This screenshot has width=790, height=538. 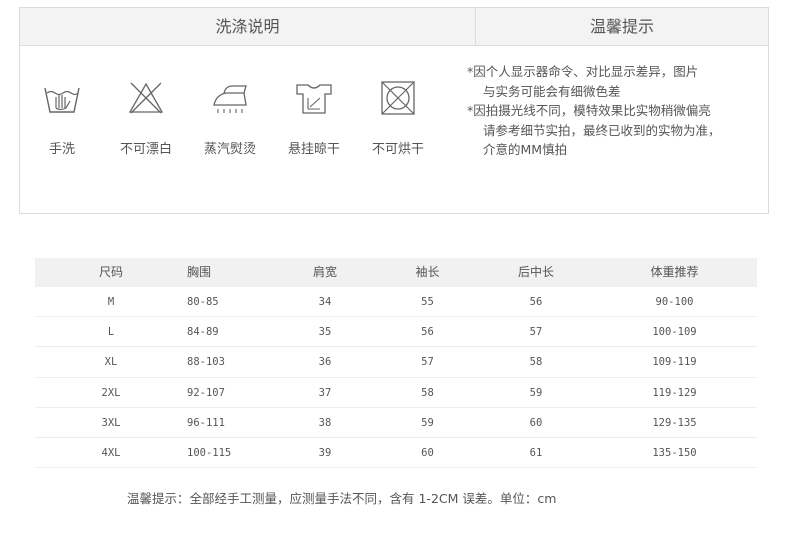 I want to click on steam-iron-icon, so click(x=230, y=99).